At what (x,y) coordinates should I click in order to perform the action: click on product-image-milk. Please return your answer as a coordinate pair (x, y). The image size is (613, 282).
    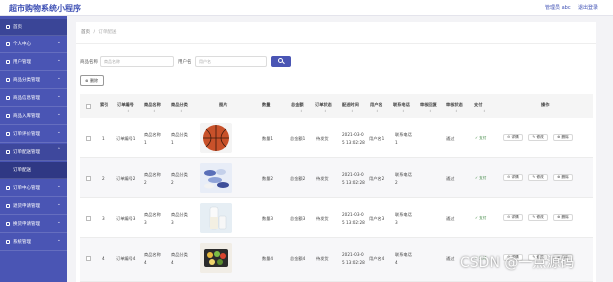
    Looking at the image, I should click on (216, 218).